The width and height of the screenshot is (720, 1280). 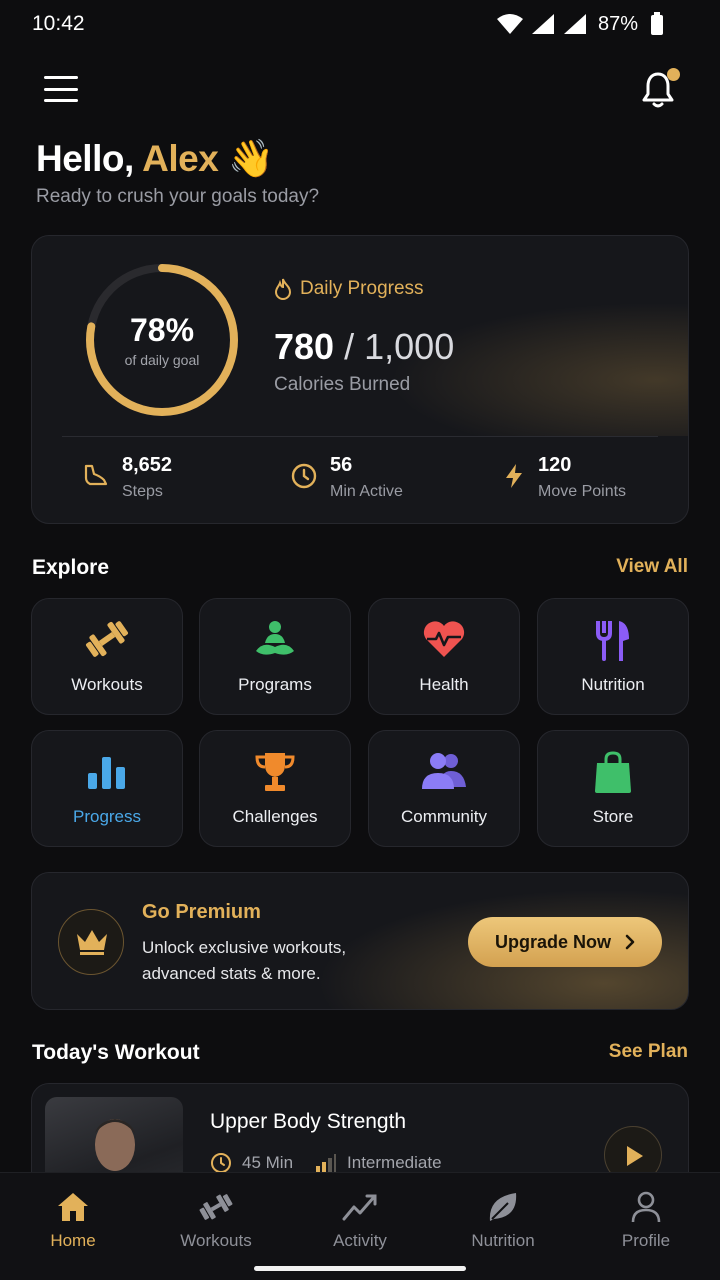 I want to click on activity-icon, so click(x=359, y=1207).